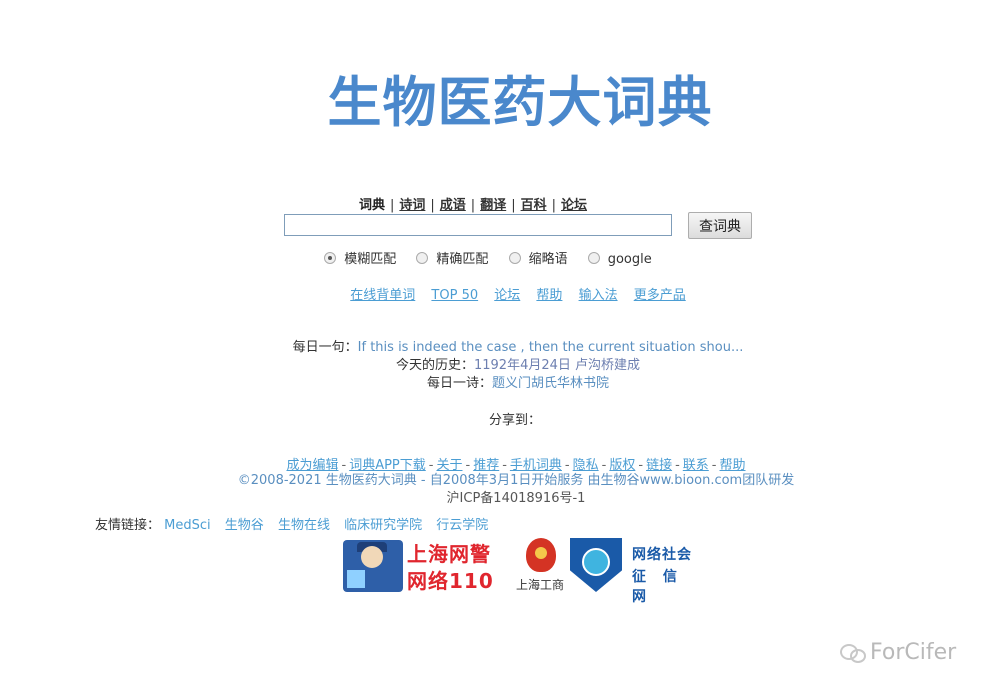  What do you see at coordinates (540, 585) in the screenshot?
I see `business-badge-caption: 上海工商` at bounding box center [540, 585].